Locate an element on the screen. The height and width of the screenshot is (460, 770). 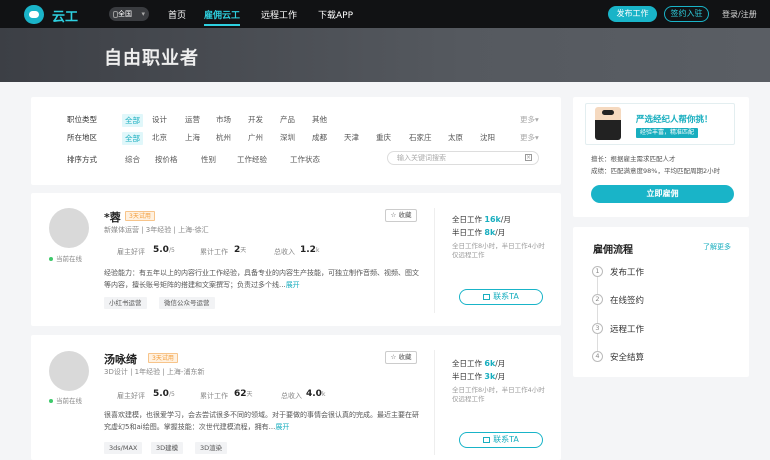
nav-home: 首页 is located at coordinates (177, 14).